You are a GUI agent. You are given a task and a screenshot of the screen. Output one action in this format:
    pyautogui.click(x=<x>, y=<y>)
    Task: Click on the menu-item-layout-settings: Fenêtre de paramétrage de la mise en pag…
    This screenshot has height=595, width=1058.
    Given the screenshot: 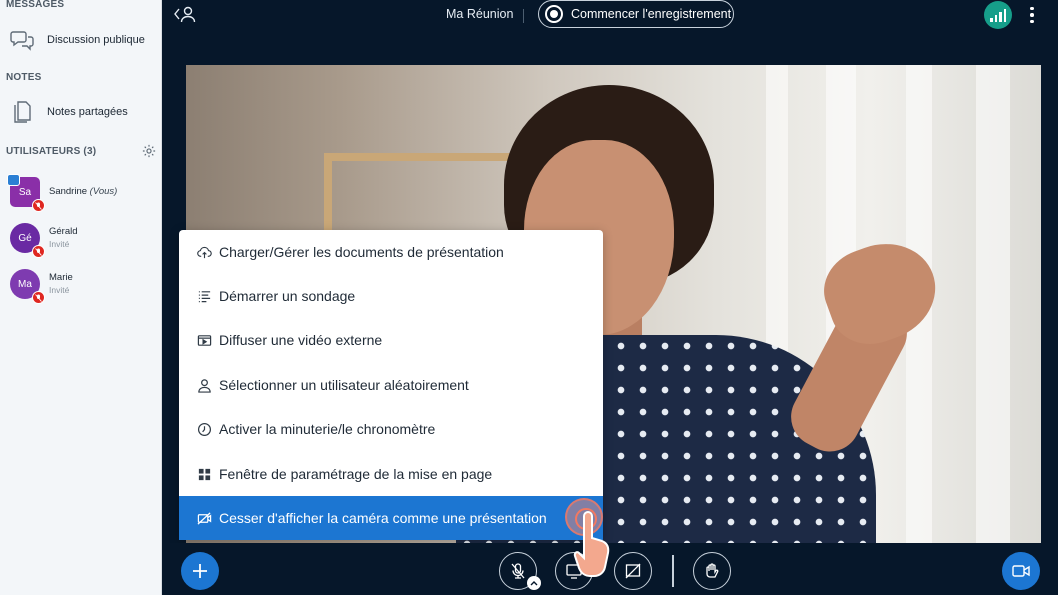 What is the action you would take?
    pyautogui.click(x=391, y=474)
    